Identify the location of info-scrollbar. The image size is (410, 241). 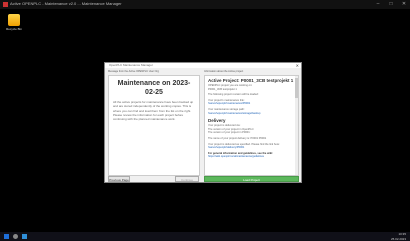
(296, 125).